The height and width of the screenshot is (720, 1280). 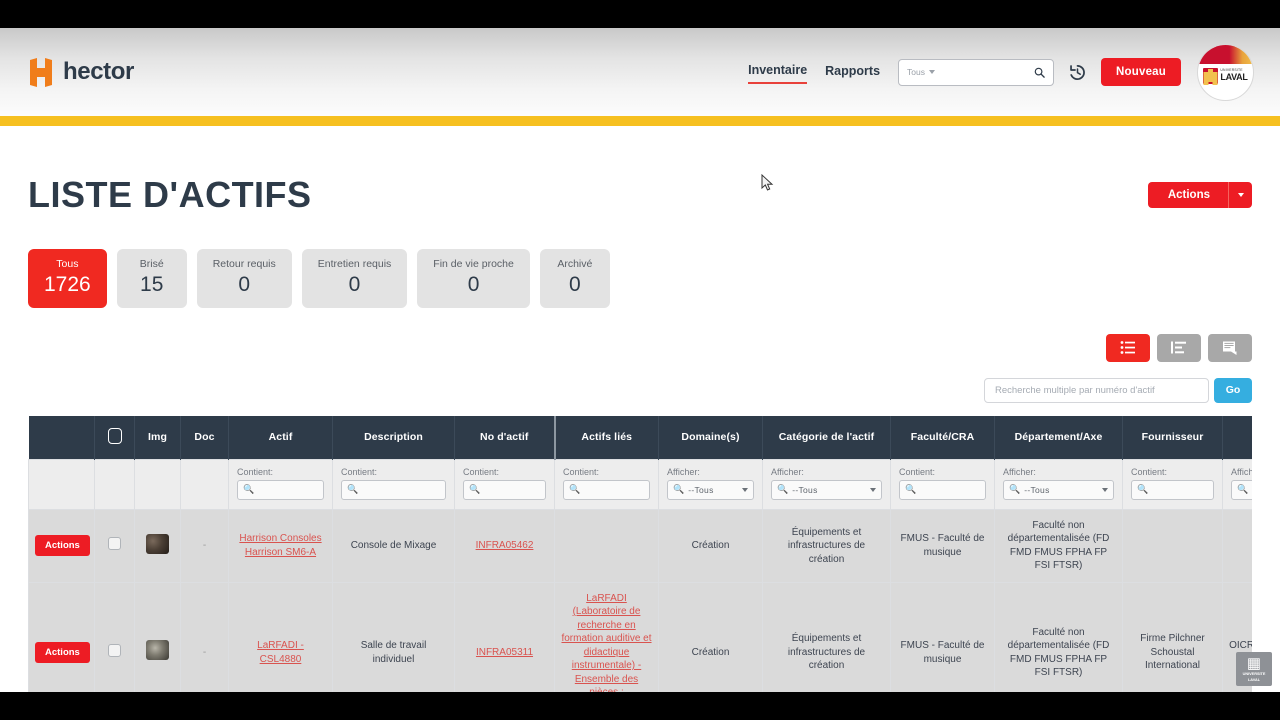 What do you see at coordinates (1254, 669) in the screenshot?
I see `floating-org-badge: ▦ UNIVERSITE LAVAL` at bounding box center [1254, 669].